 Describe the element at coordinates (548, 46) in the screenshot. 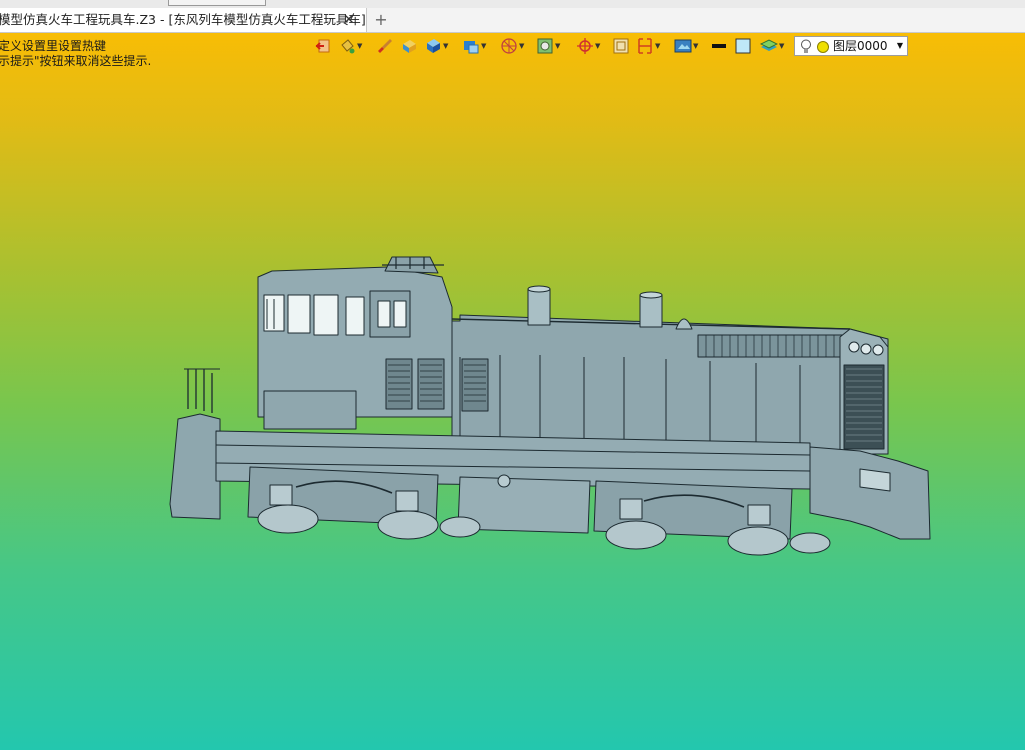

I see `view-box-icon: ▼` at that location.